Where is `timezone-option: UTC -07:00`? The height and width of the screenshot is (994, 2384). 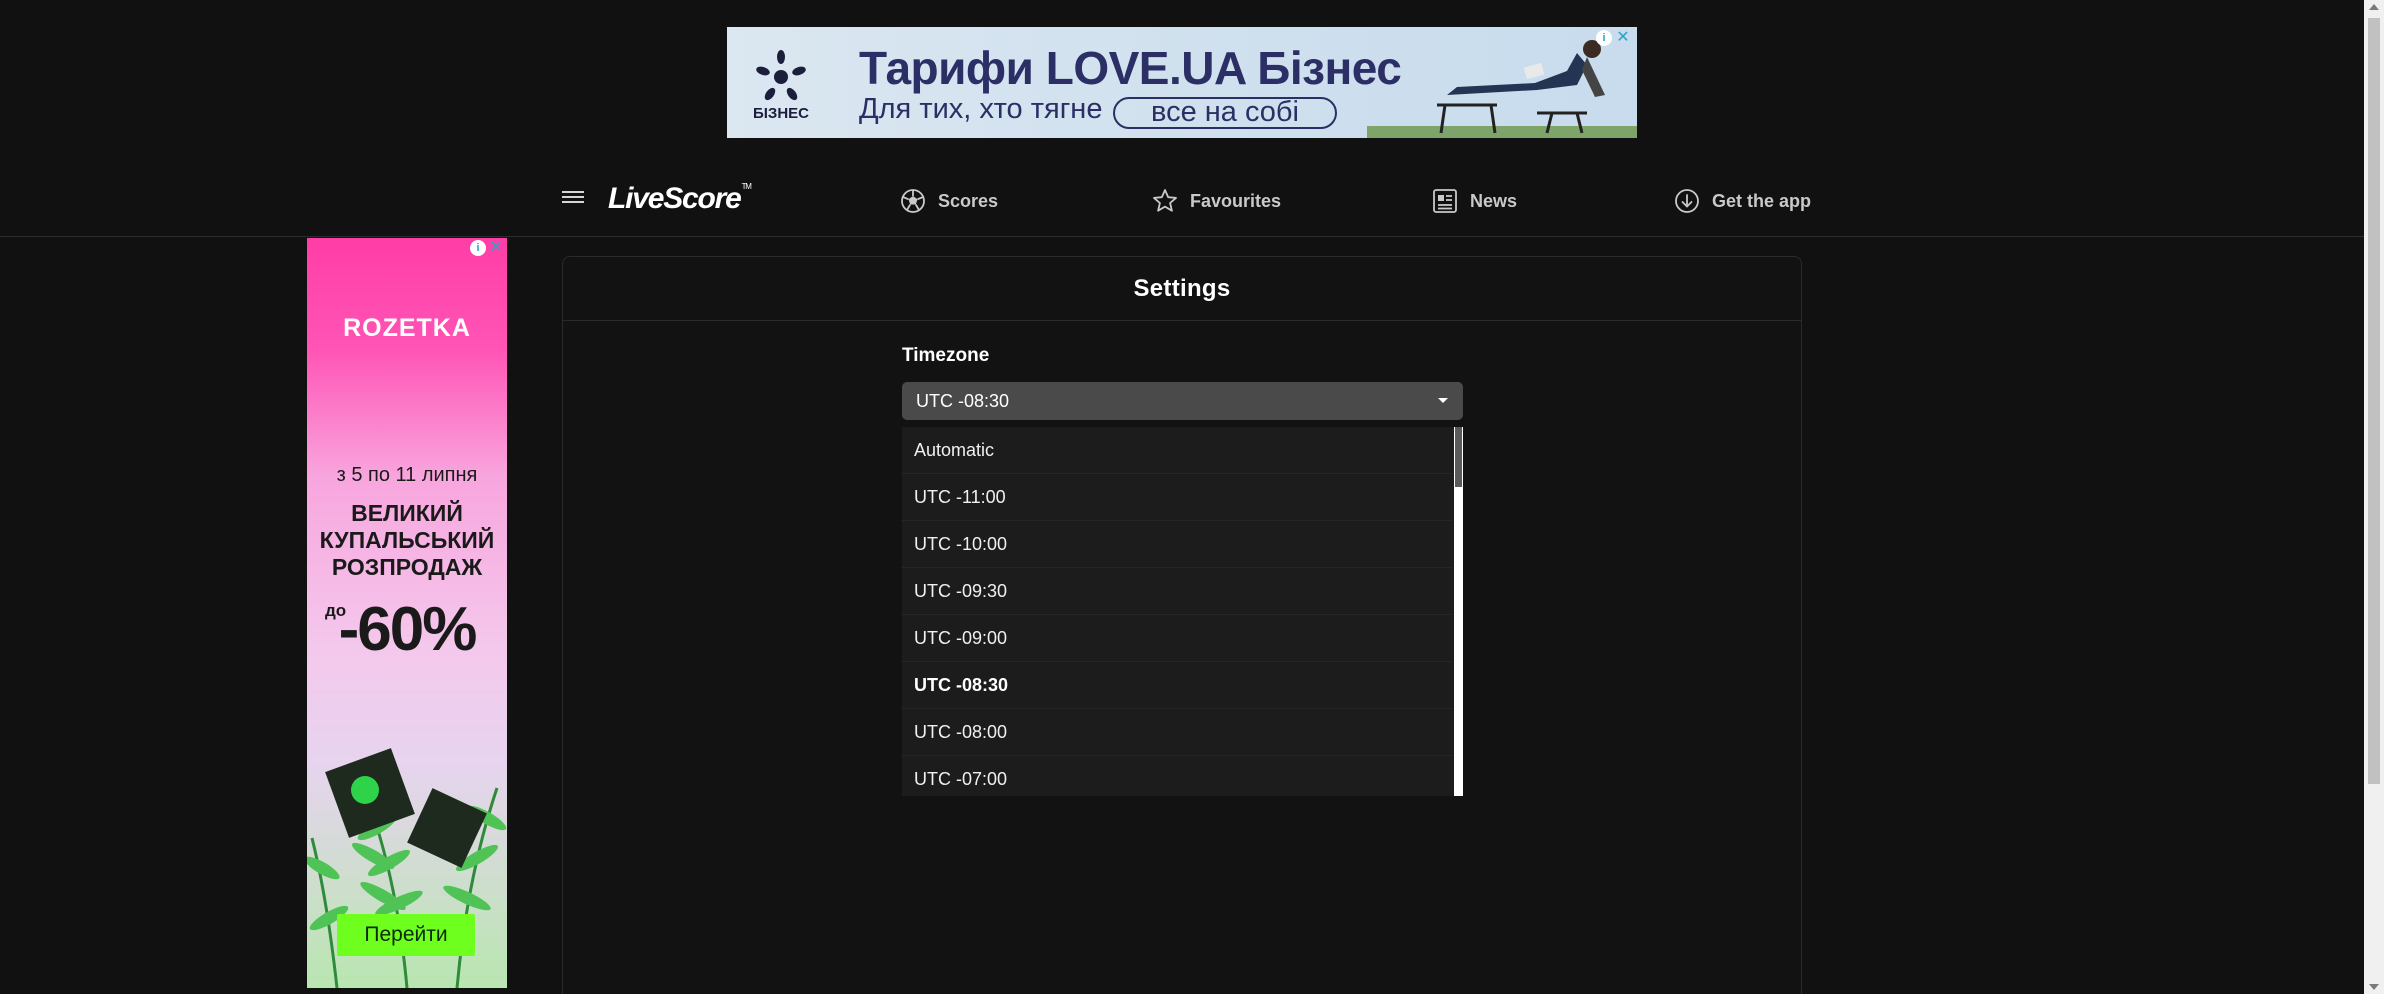
timezone-option: UTC -07:00 is located at coordinates (1177, 776).